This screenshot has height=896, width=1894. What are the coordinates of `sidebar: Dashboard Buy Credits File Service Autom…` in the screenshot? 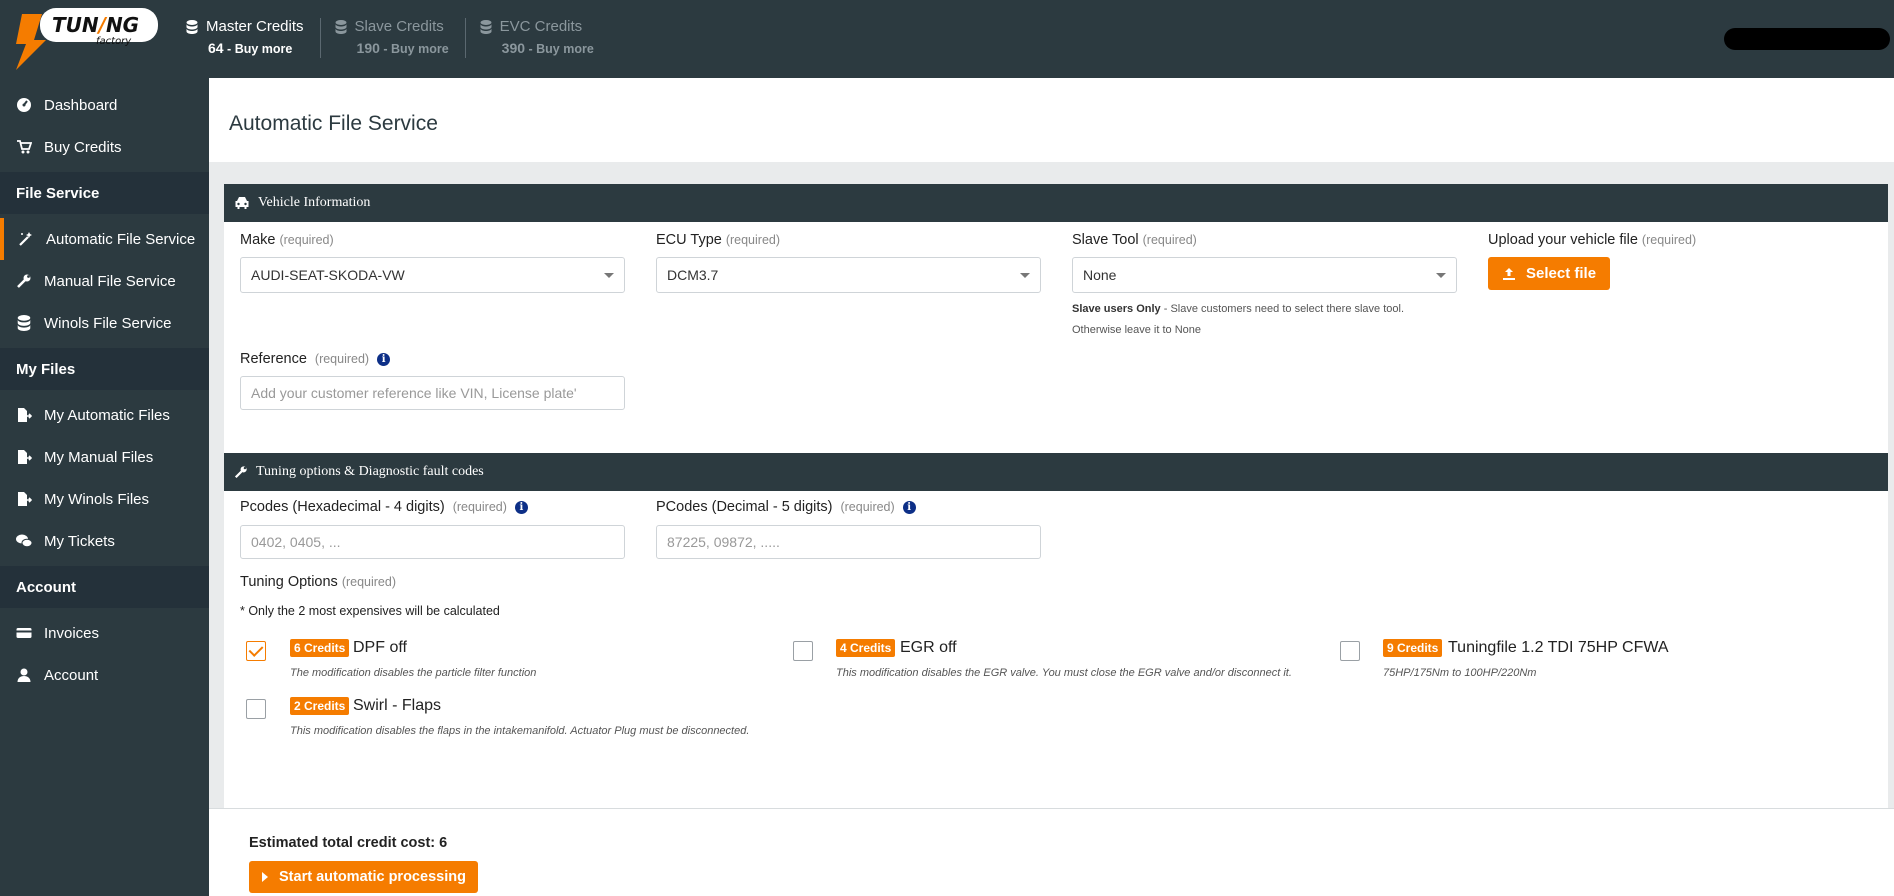 It's located at (104, 487).